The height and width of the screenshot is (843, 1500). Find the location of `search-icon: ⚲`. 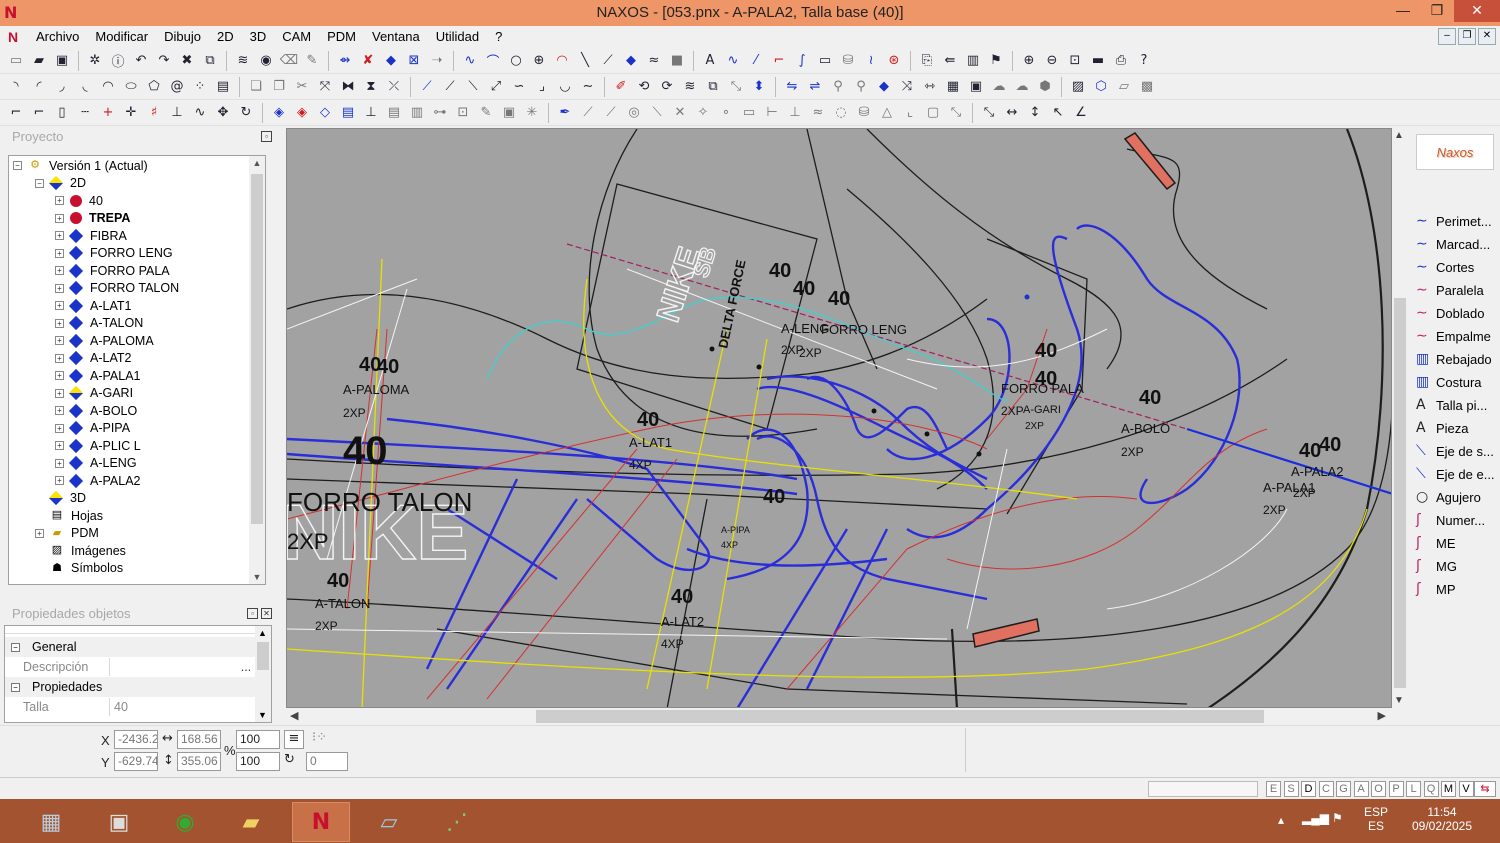

search-icon: ⚲ is located at coordinates (838, 87).